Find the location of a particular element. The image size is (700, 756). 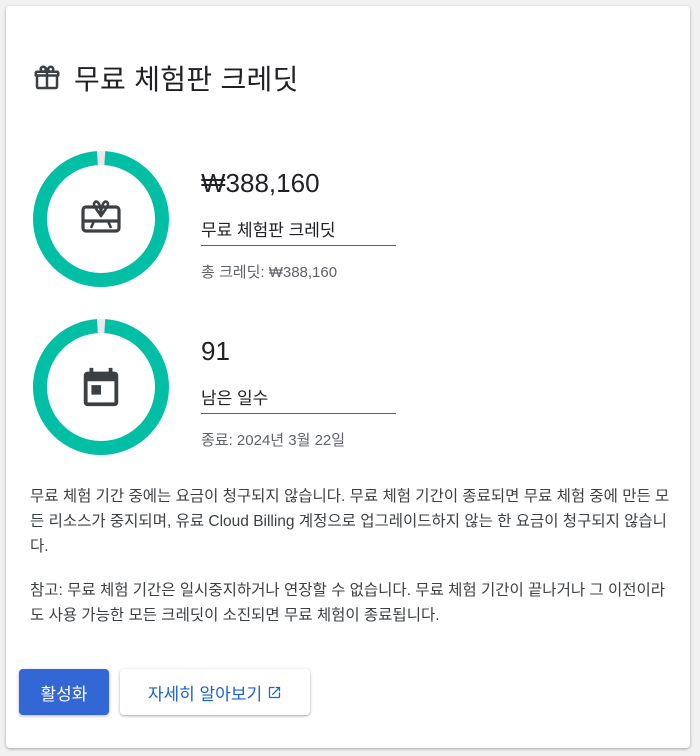

activate-button: 활성화 is located at coordinates (64, 692).